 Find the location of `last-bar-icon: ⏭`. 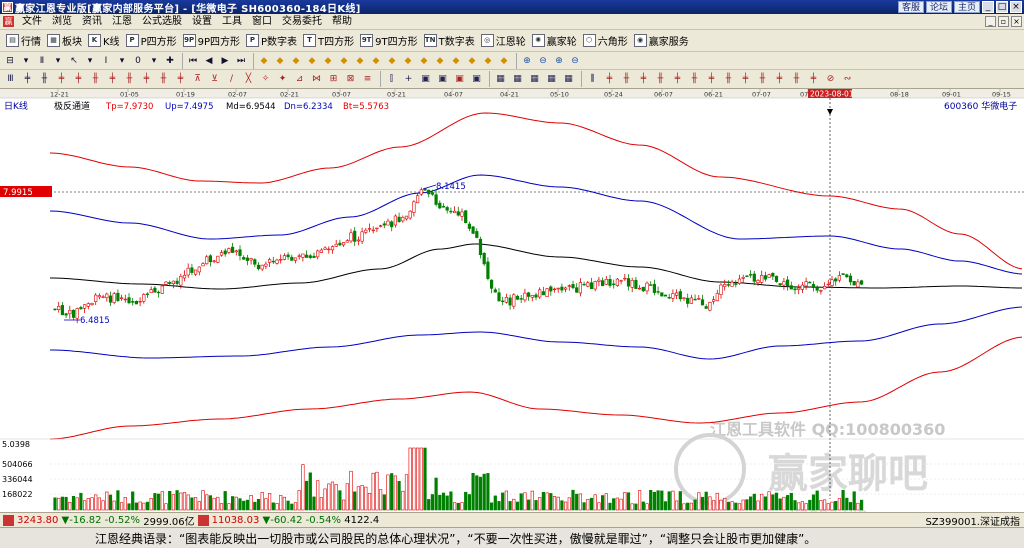

last-bar-icon: ⏭ is located at coordinates (241, 61).